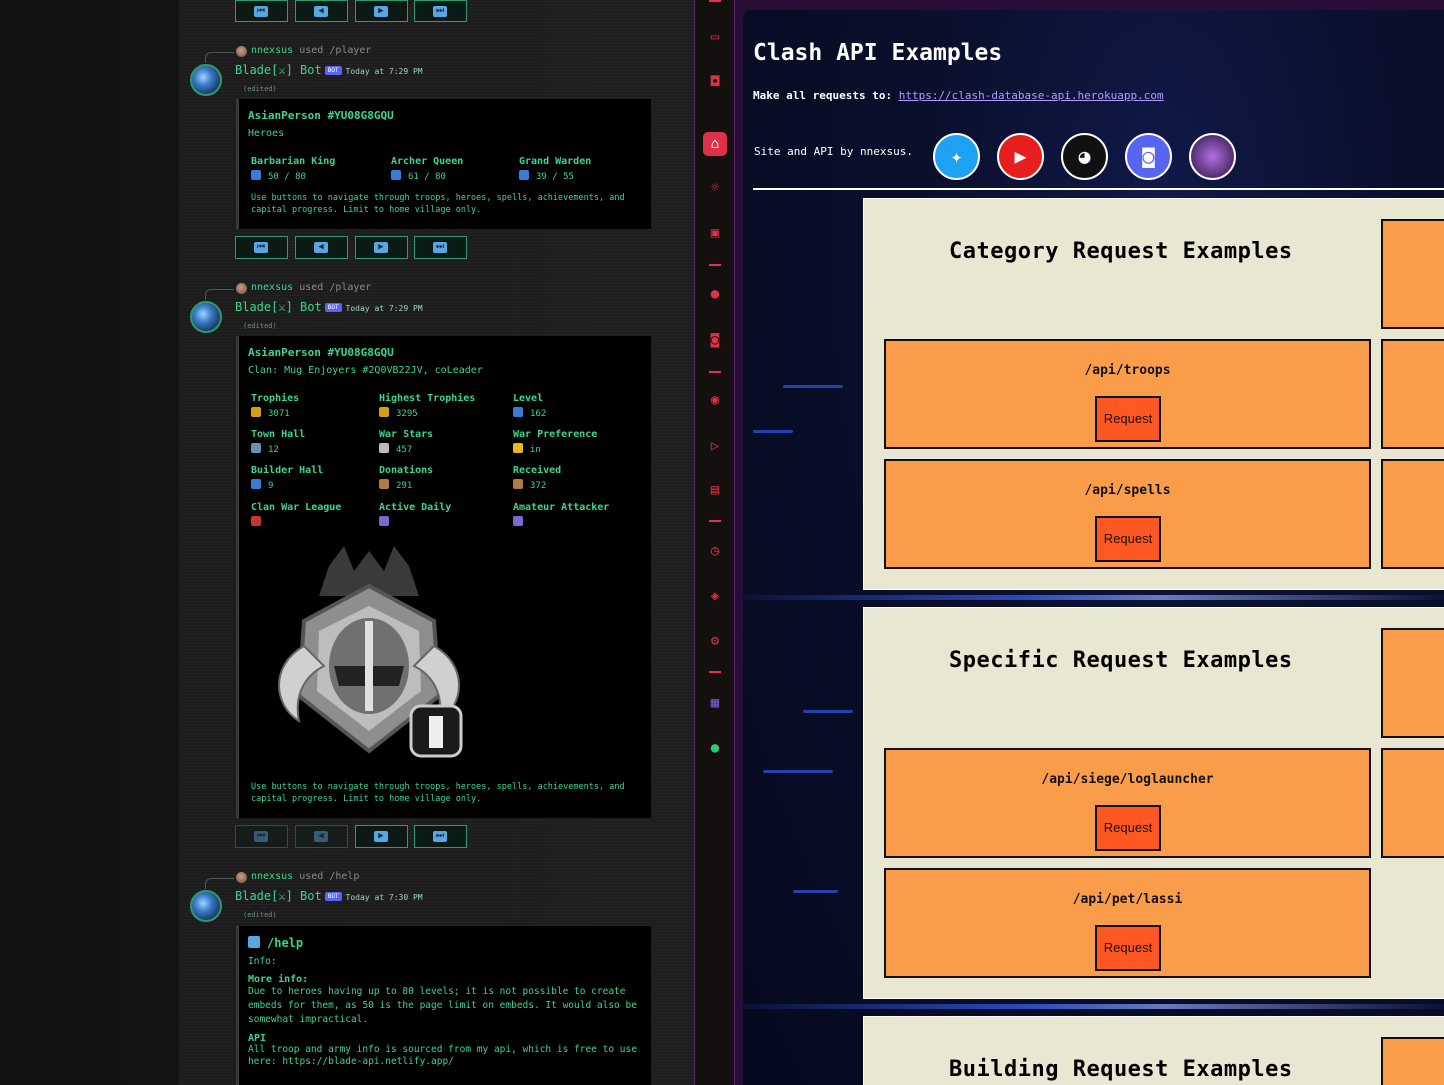 The image size is (1444, 1085). Describe the element at coordinates (715, 596) in the screenshot. I see `cube-icon: ◈` at that location.